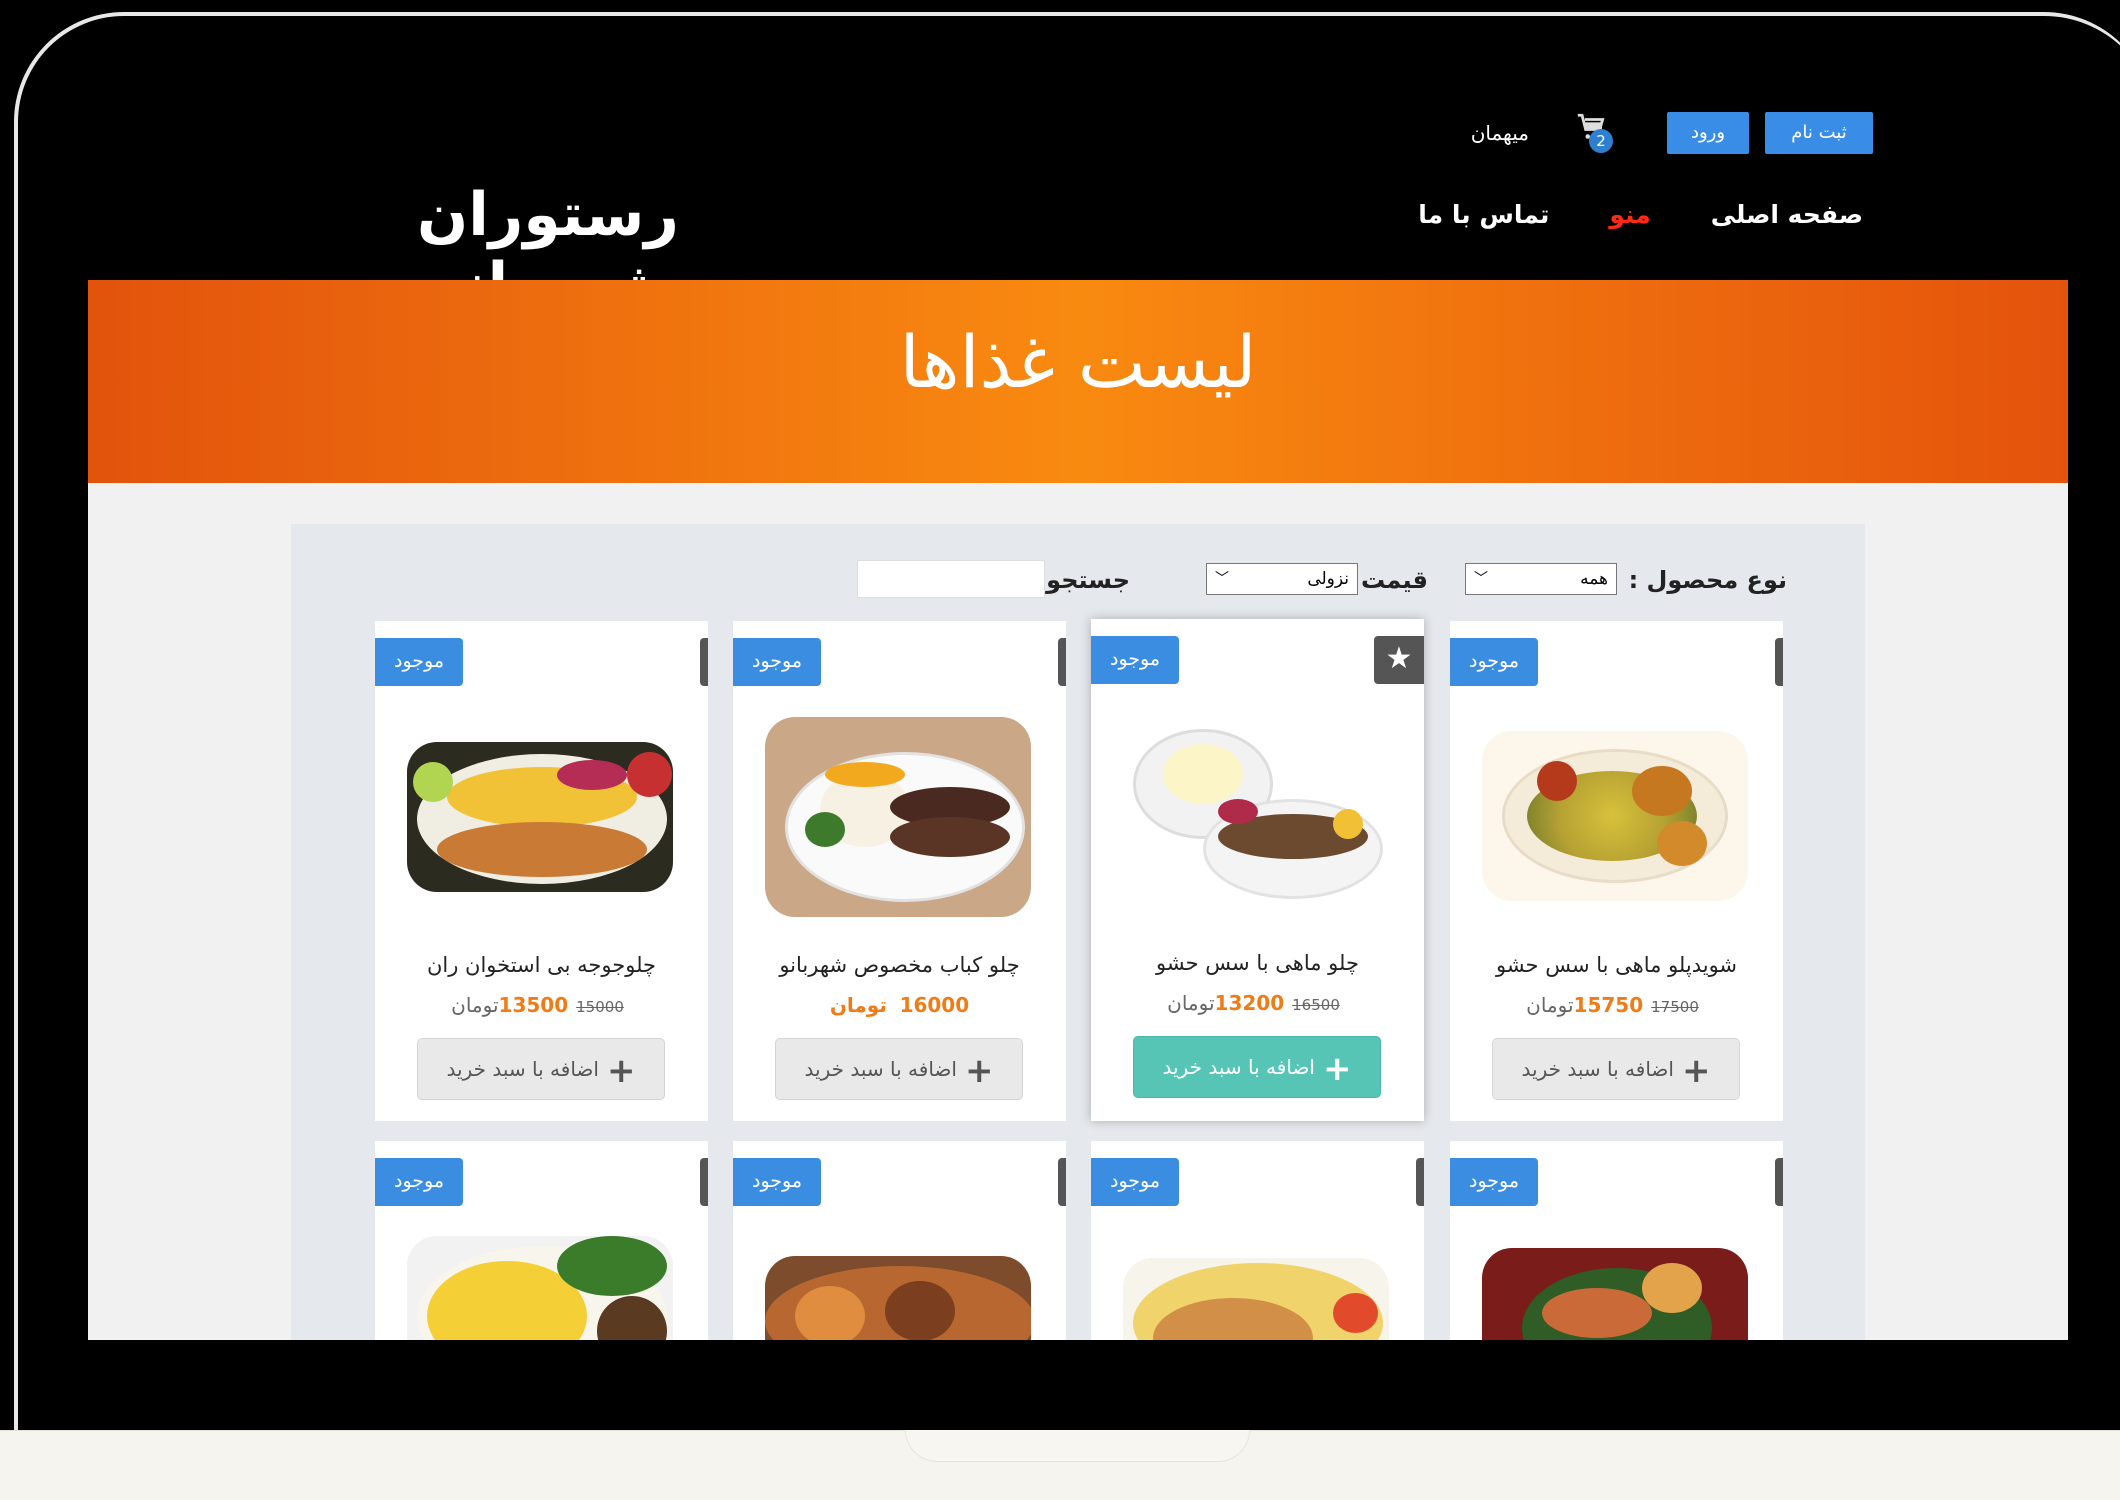  Describe the element at coordinates (1316, 1005) in the screenshot. I see `old-price: 16500` at that location.